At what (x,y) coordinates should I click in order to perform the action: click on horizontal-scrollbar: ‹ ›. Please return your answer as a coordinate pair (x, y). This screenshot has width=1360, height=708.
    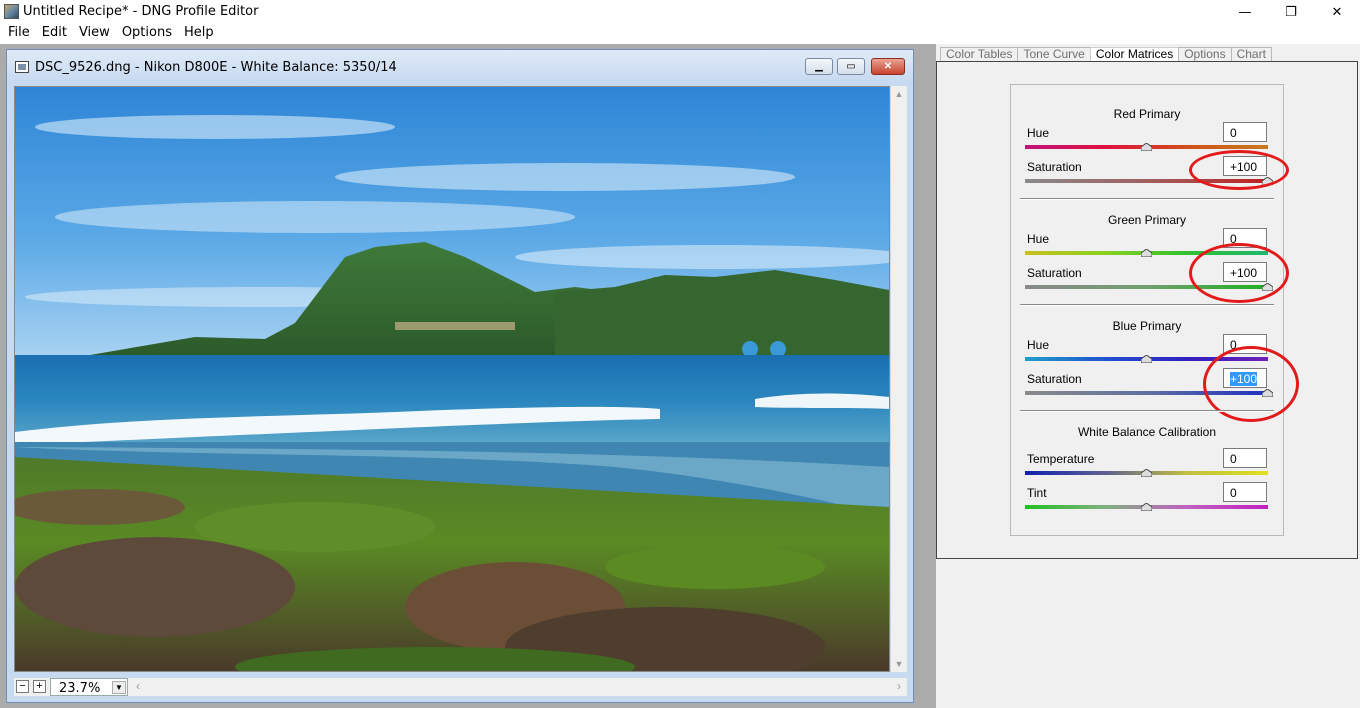
    Looking at the image, I should click on (519, 687).